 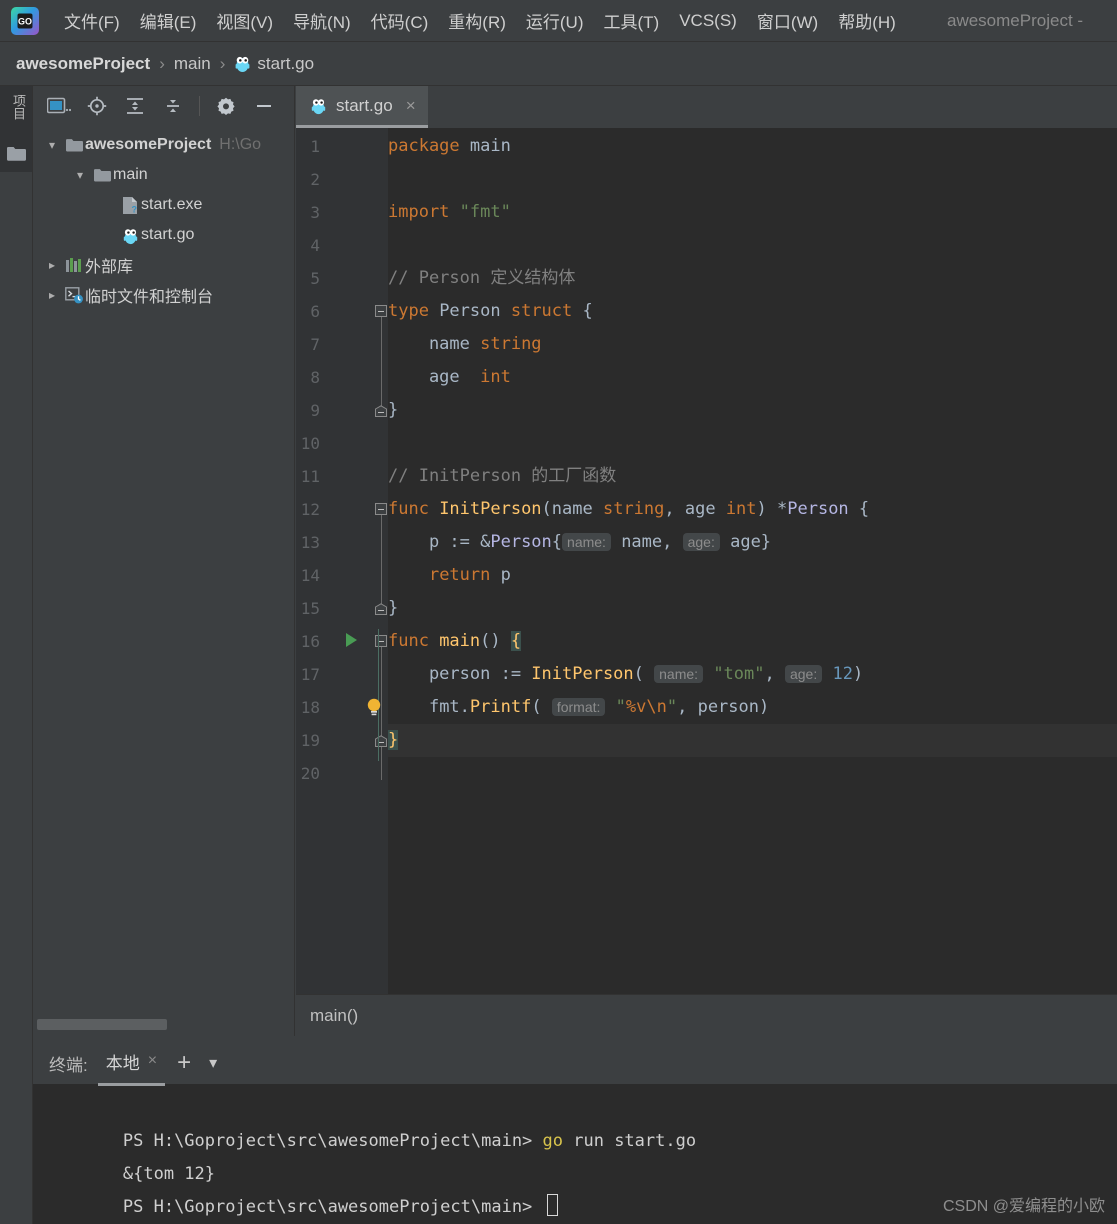 I want to click on code-folding-gutter, so click(x=381, y=561).